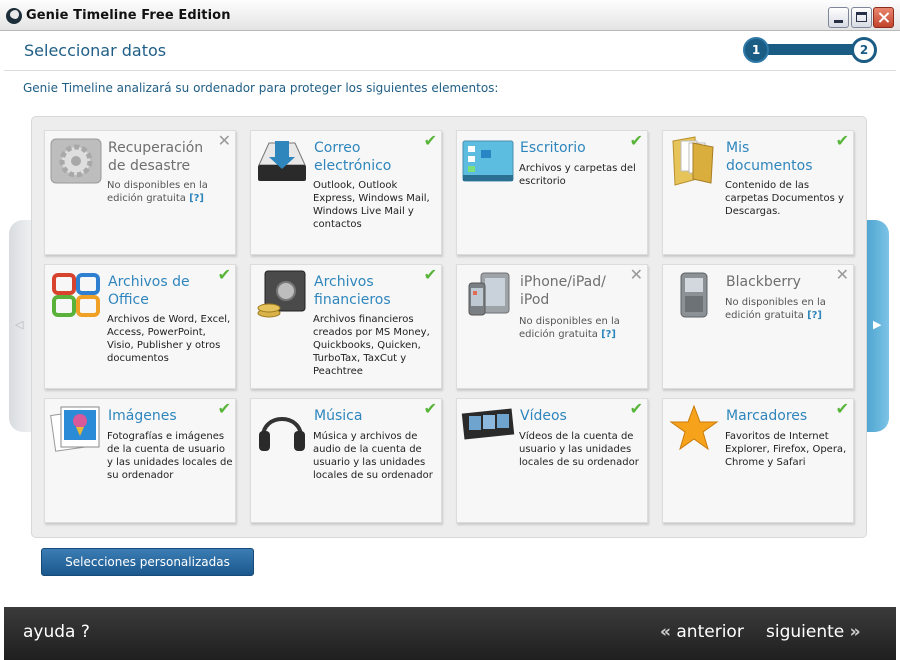  I want to click on step-track, so click(810, 49).